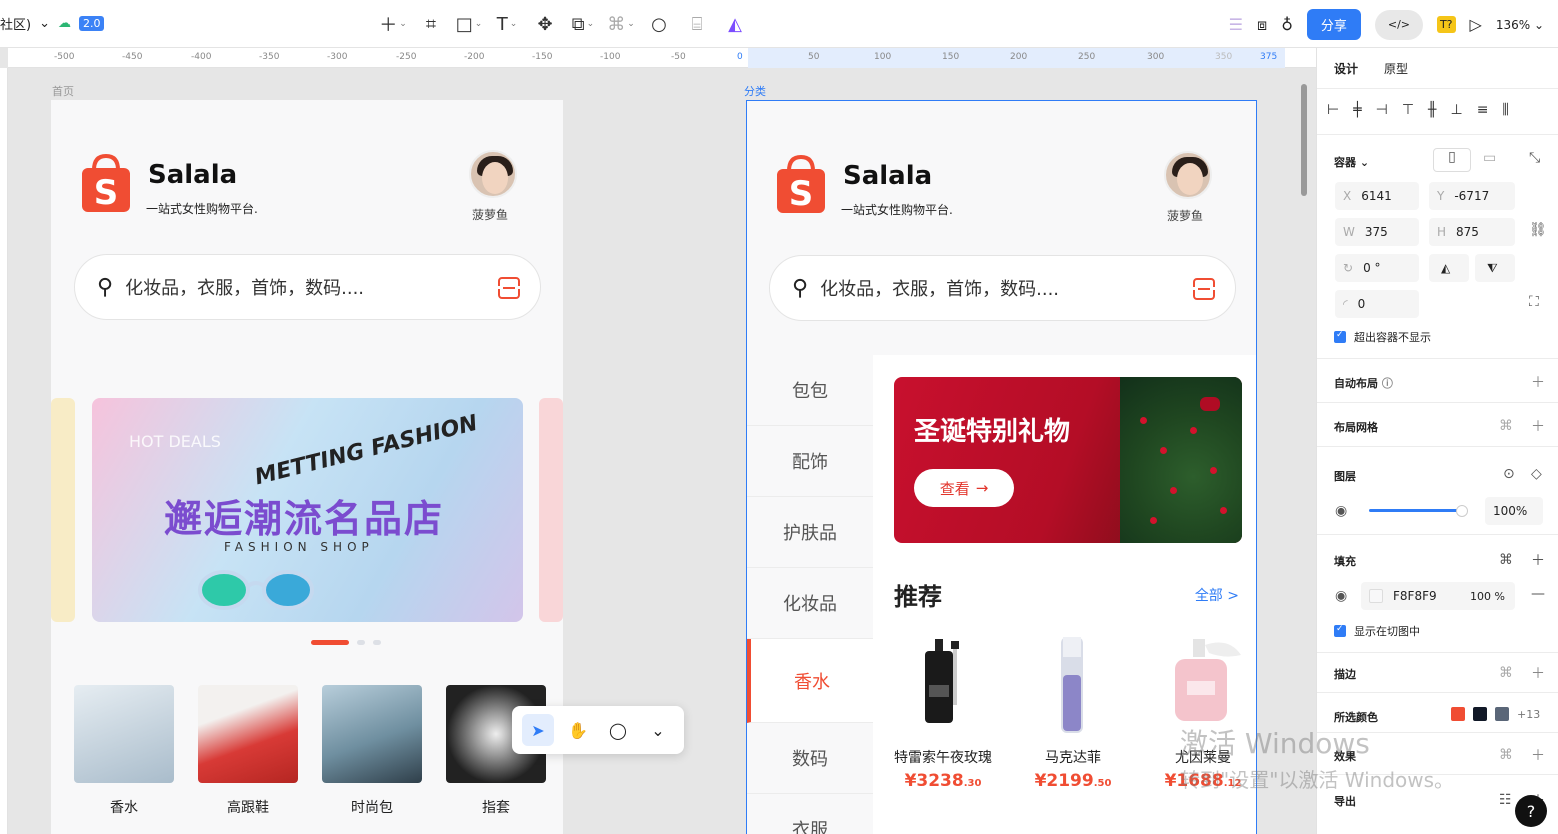 The width and height of the screenshot is (1558, 834). I want to click on help-button: ?, so click(1531, 811).